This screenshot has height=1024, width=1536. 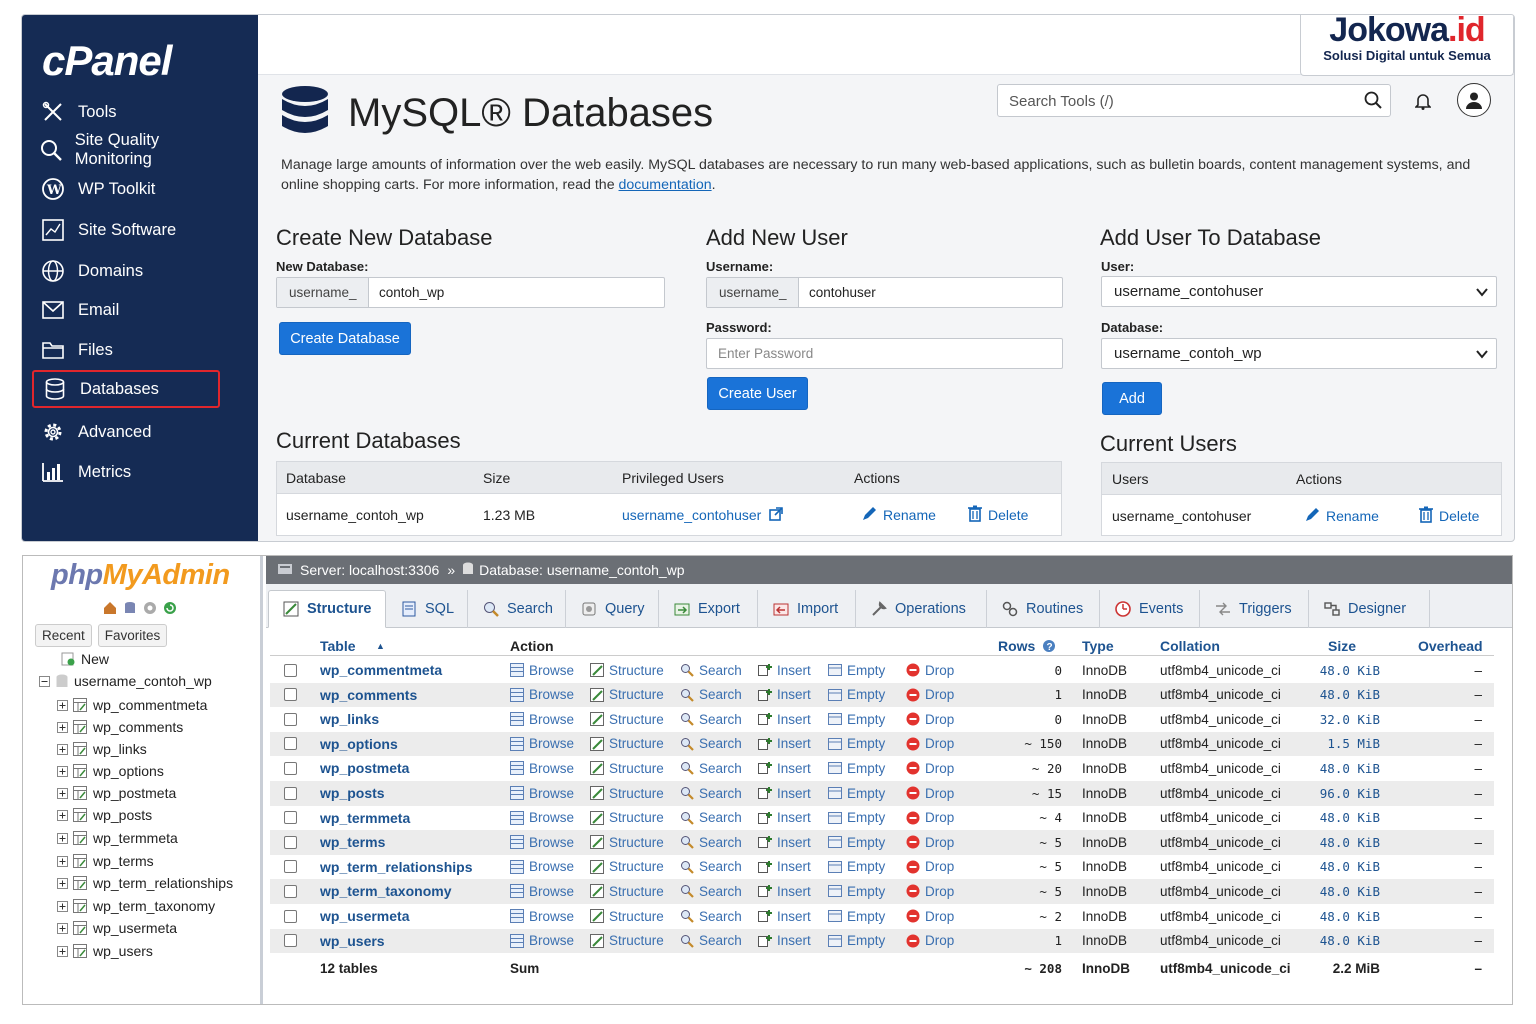 I want to click on sidebar-item-wp-toolkit: W WP Toolkit, so click(x=126, y=189).